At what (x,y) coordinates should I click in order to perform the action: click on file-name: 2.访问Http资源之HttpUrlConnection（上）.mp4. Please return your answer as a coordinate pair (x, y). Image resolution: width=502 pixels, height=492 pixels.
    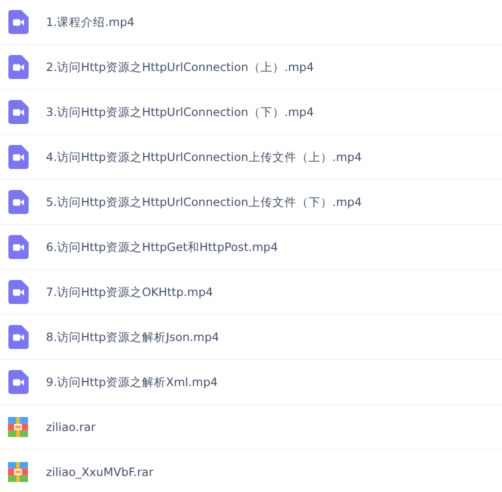
    Looking at the image, I should click on (180, 67).